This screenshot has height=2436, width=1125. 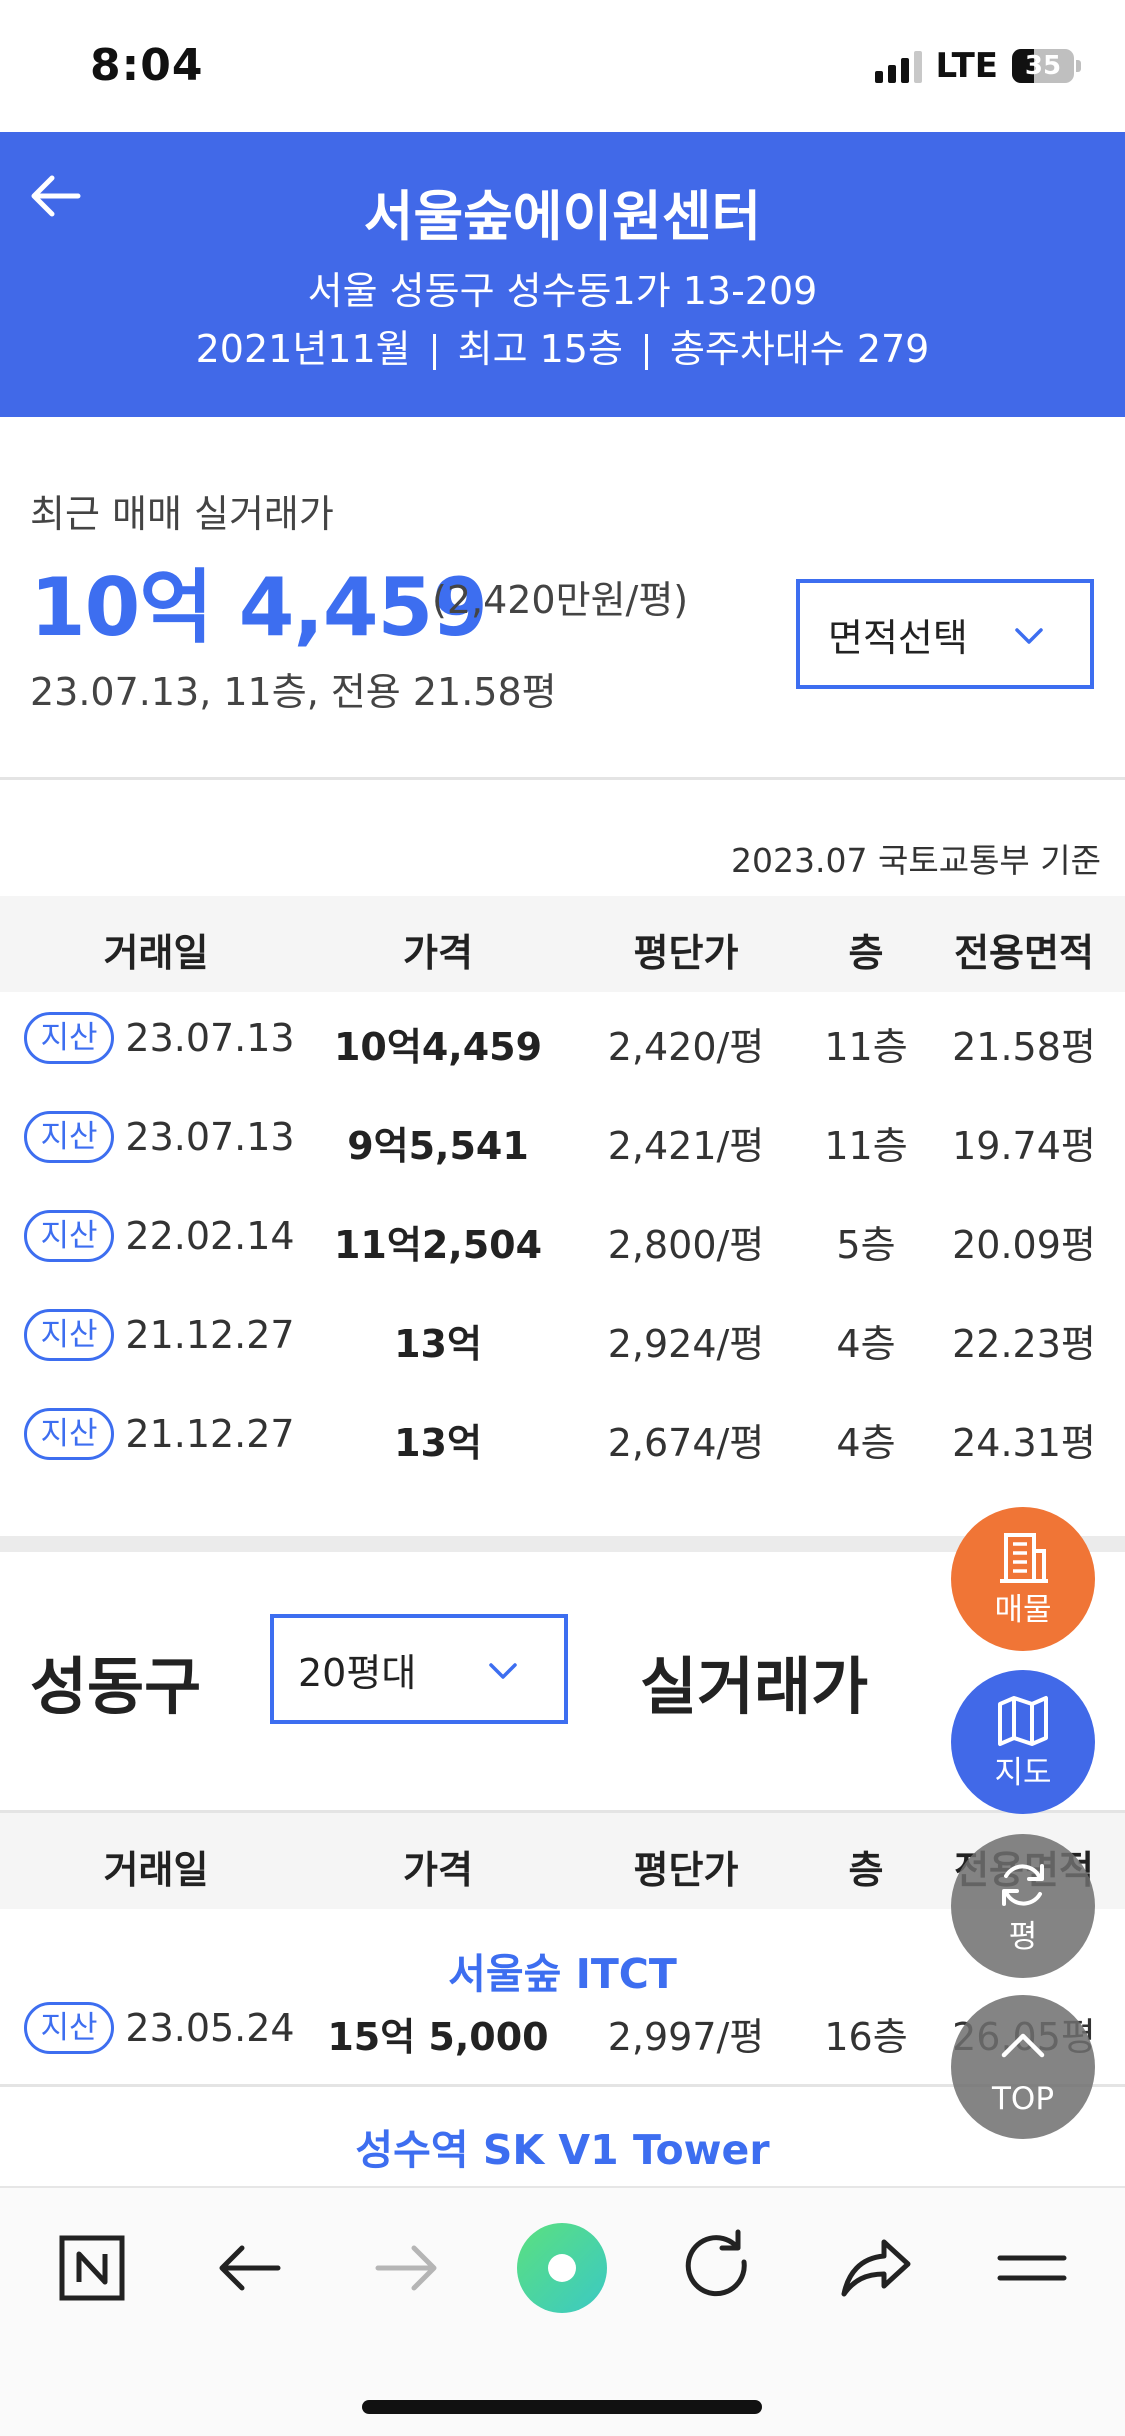 I want to click on battery-icon: 35, so click(x=1046, y=66).